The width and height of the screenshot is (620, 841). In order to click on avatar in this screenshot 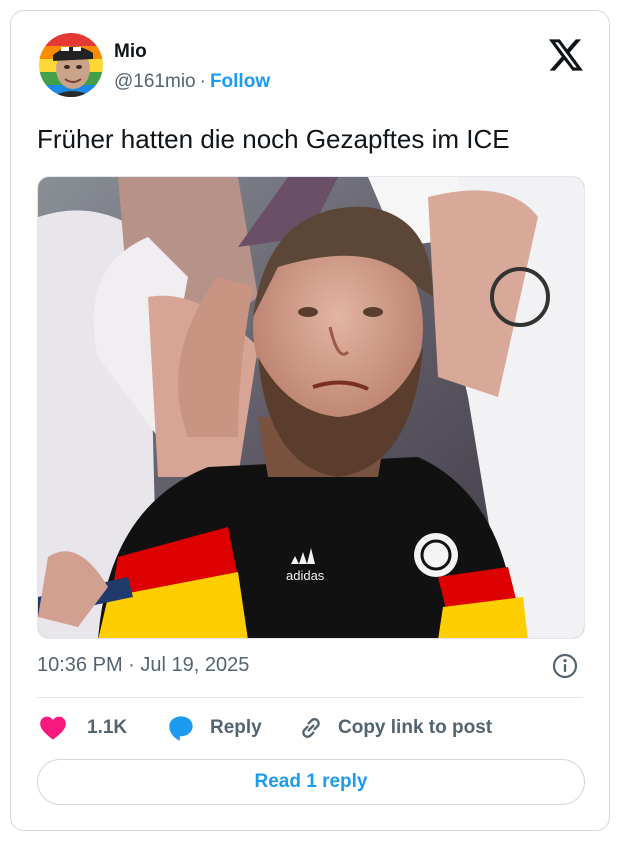, I will do `click(71, 65)`.